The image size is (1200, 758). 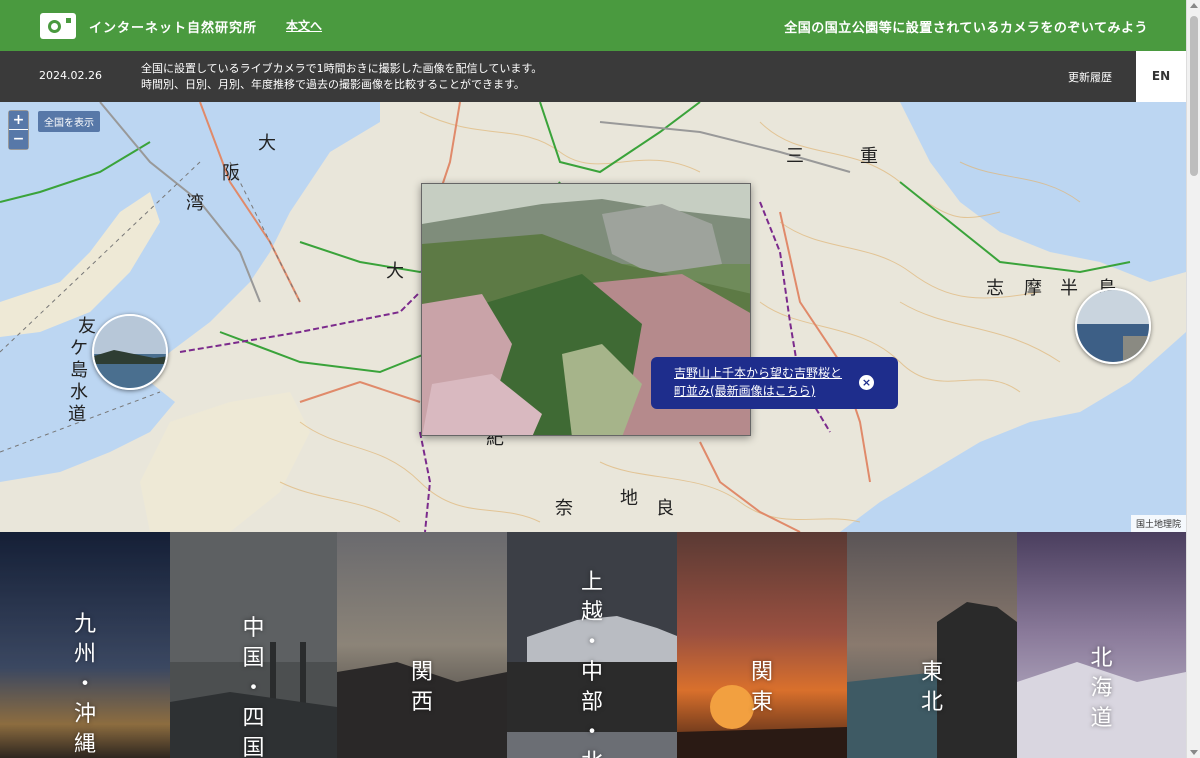 I want to click on scroll-up-arrow-icon, so click(x=1194, y=5).